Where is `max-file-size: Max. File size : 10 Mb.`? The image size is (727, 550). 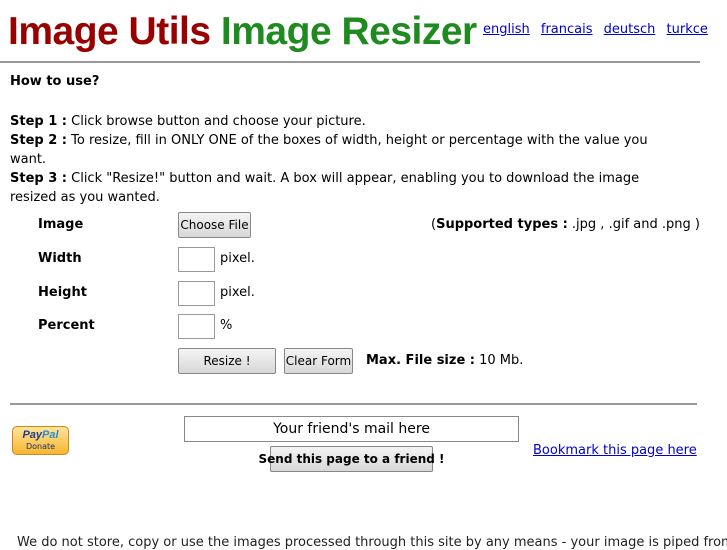
max-file-size: Max. File size : 10 Mb. is located at coordinates (444, 360).